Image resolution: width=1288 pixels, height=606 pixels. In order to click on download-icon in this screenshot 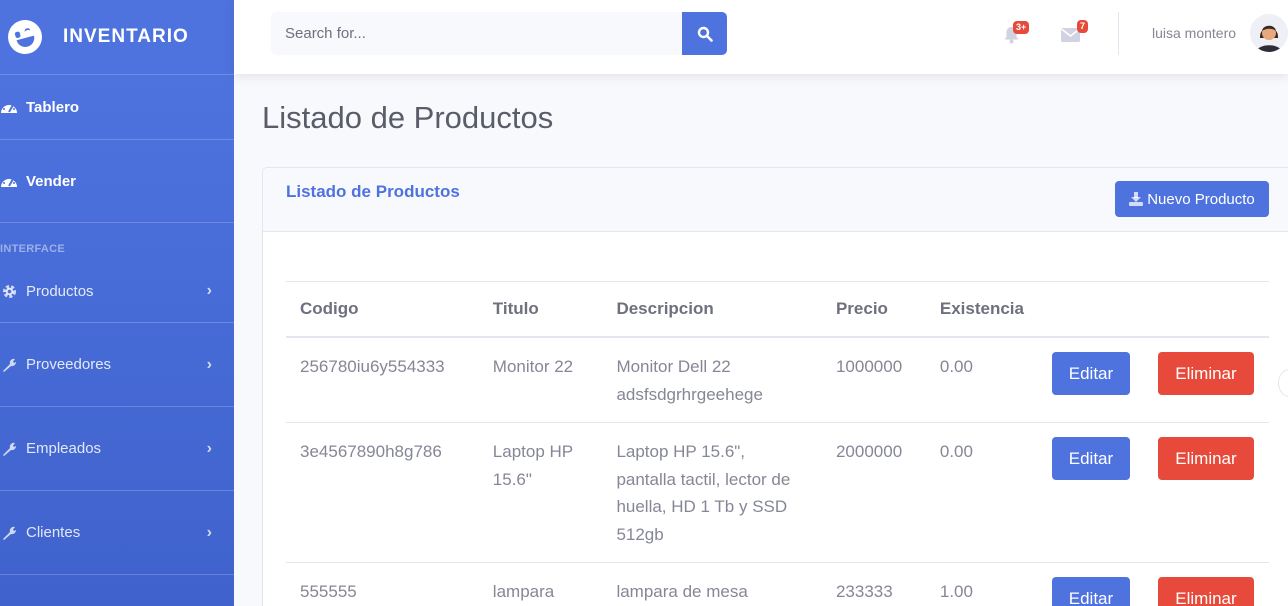, I will do `click(1136, 199)`.